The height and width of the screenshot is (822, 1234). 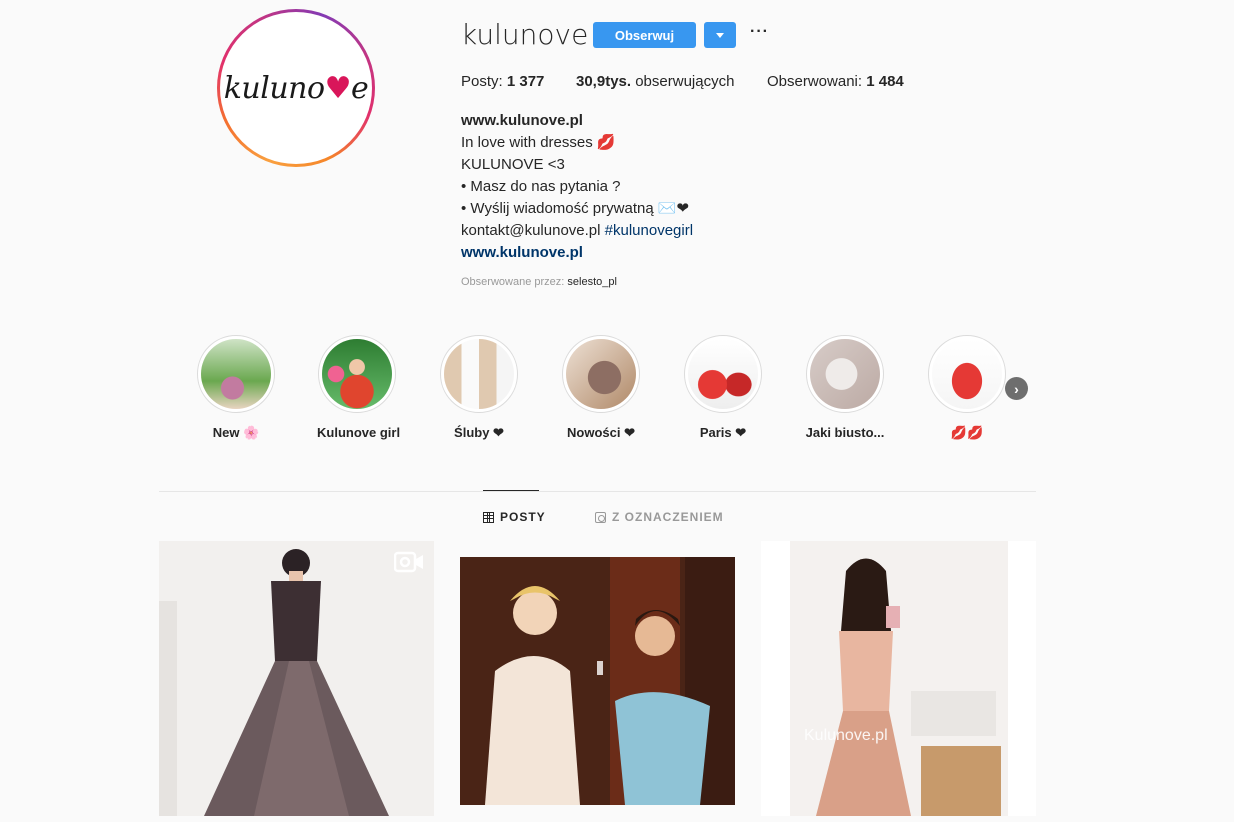 I want to click on posts-value: 1 377, so click(x=525, y=81).